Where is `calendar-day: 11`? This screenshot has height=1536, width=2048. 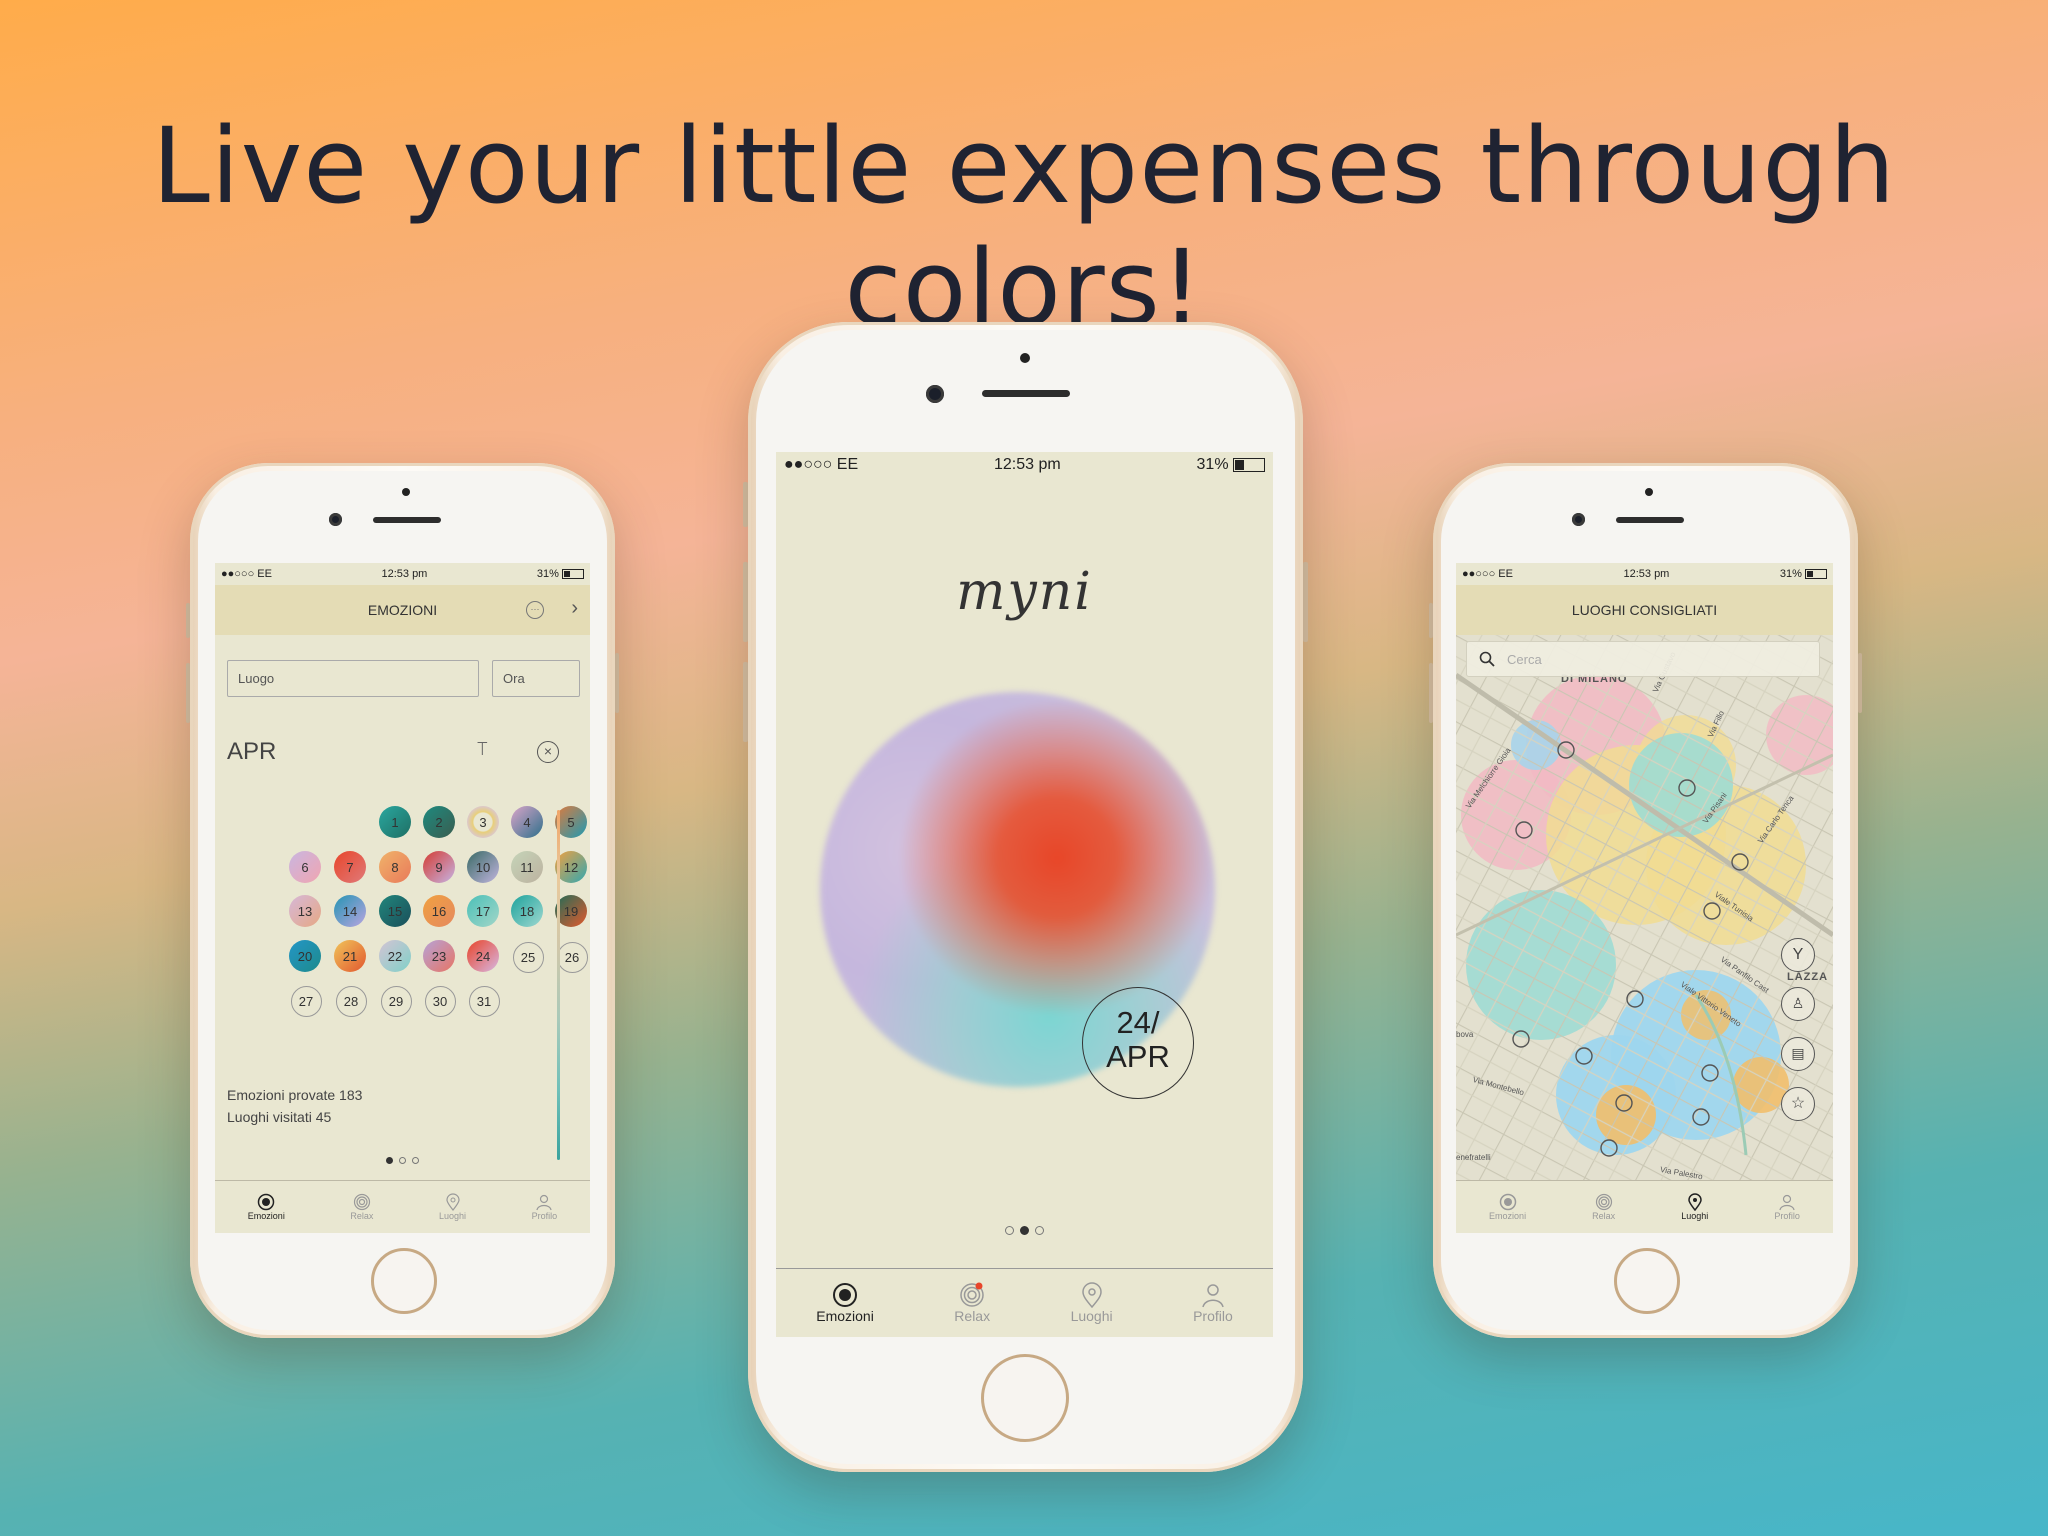
calendar-day: 11 is located at coordinates (527, 867).